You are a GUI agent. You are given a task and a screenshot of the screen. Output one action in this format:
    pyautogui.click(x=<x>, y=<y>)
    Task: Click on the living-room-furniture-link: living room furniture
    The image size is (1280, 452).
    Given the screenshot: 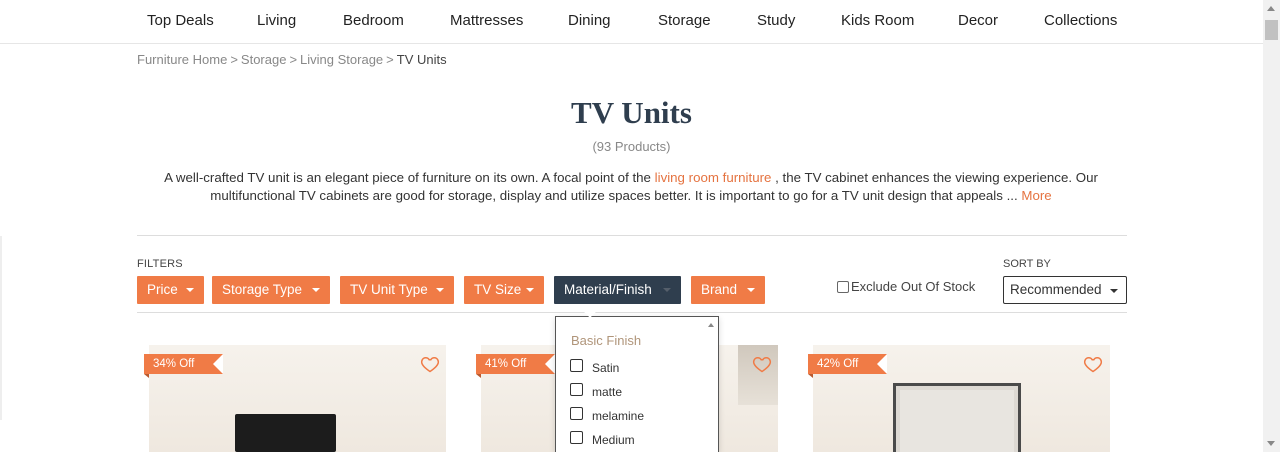 What is the action you would take?
    pyautogui.click(x=713, y=177)
    